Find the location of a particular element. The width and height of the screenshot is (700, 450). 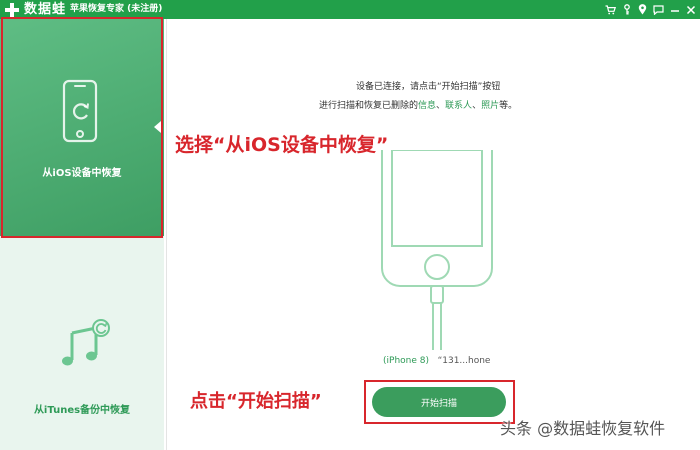

instruction-line-2: 进行扫描和恢复已删除的信息、联系人、照片等。 is located at coordinates (418, 106).